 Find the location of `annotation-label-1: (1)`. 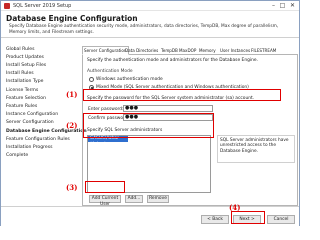

annotation-label-1: (1) is located at coordinates (72, 94).